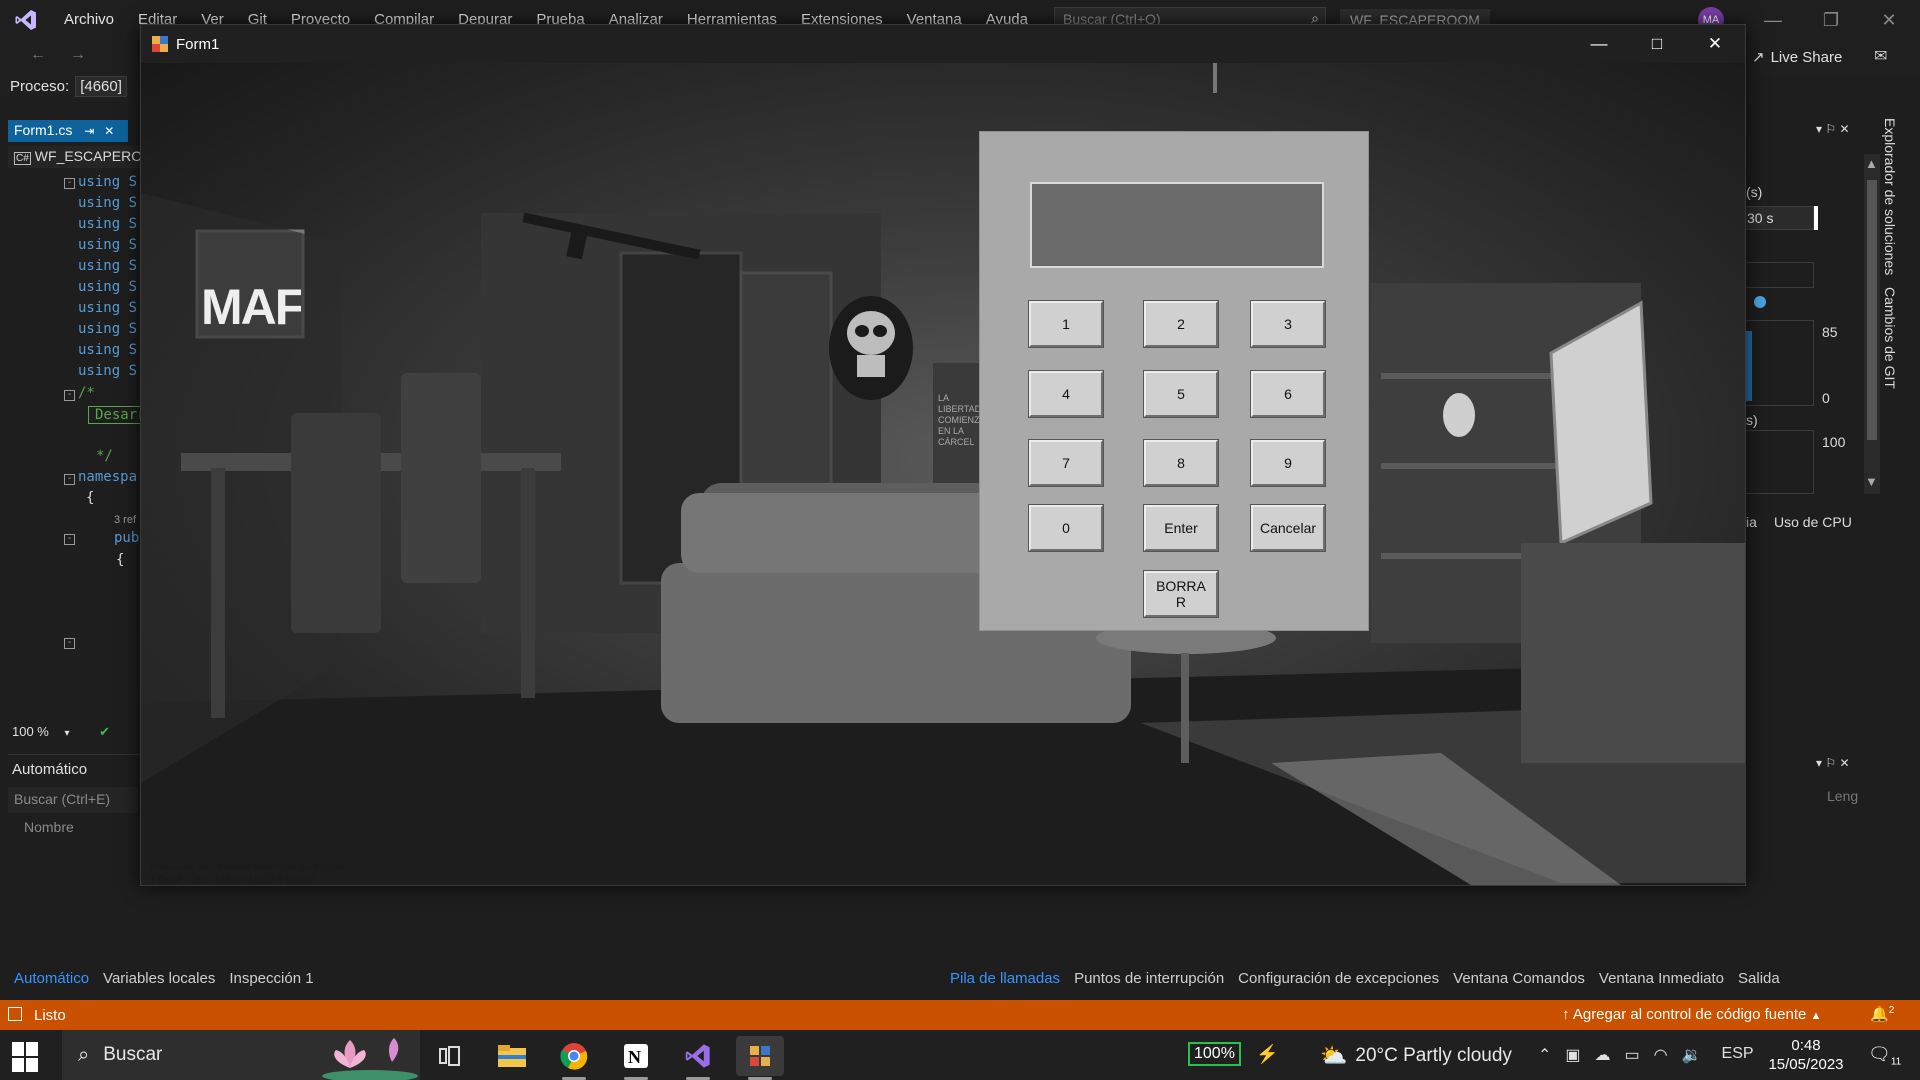 This screenshot has width=1920, height=1080. What do you see at coordinates (108, 477) in the screenshot?
I see `code-namespace: namespa` at bounding box center [108, 477].